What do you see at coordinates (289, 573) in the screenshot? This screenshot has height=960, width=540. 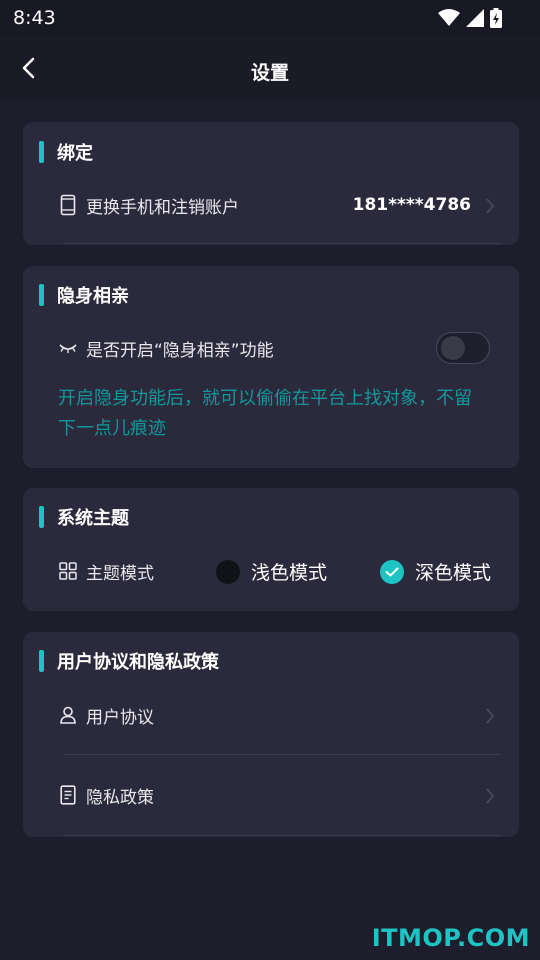 I see `light-mode-label: 浅色模式` at bounding box center [289, 573].